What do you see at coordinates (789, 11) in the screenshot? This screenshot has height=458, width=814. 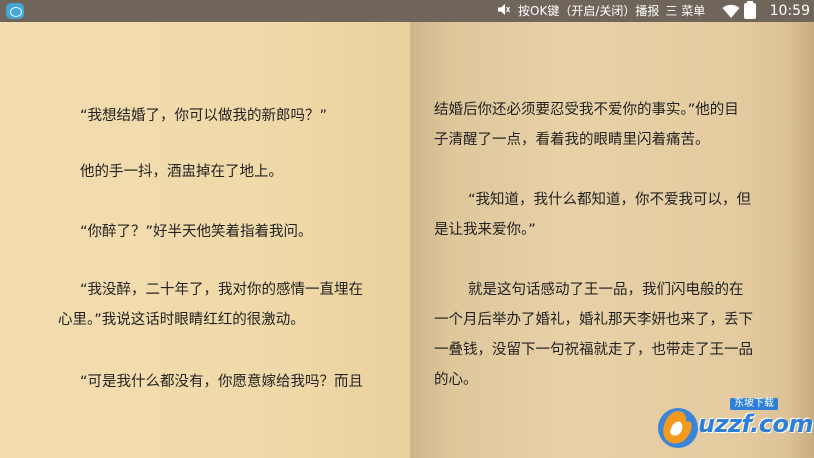 I see `clock: 10:59` at bounding box center [789, 11].